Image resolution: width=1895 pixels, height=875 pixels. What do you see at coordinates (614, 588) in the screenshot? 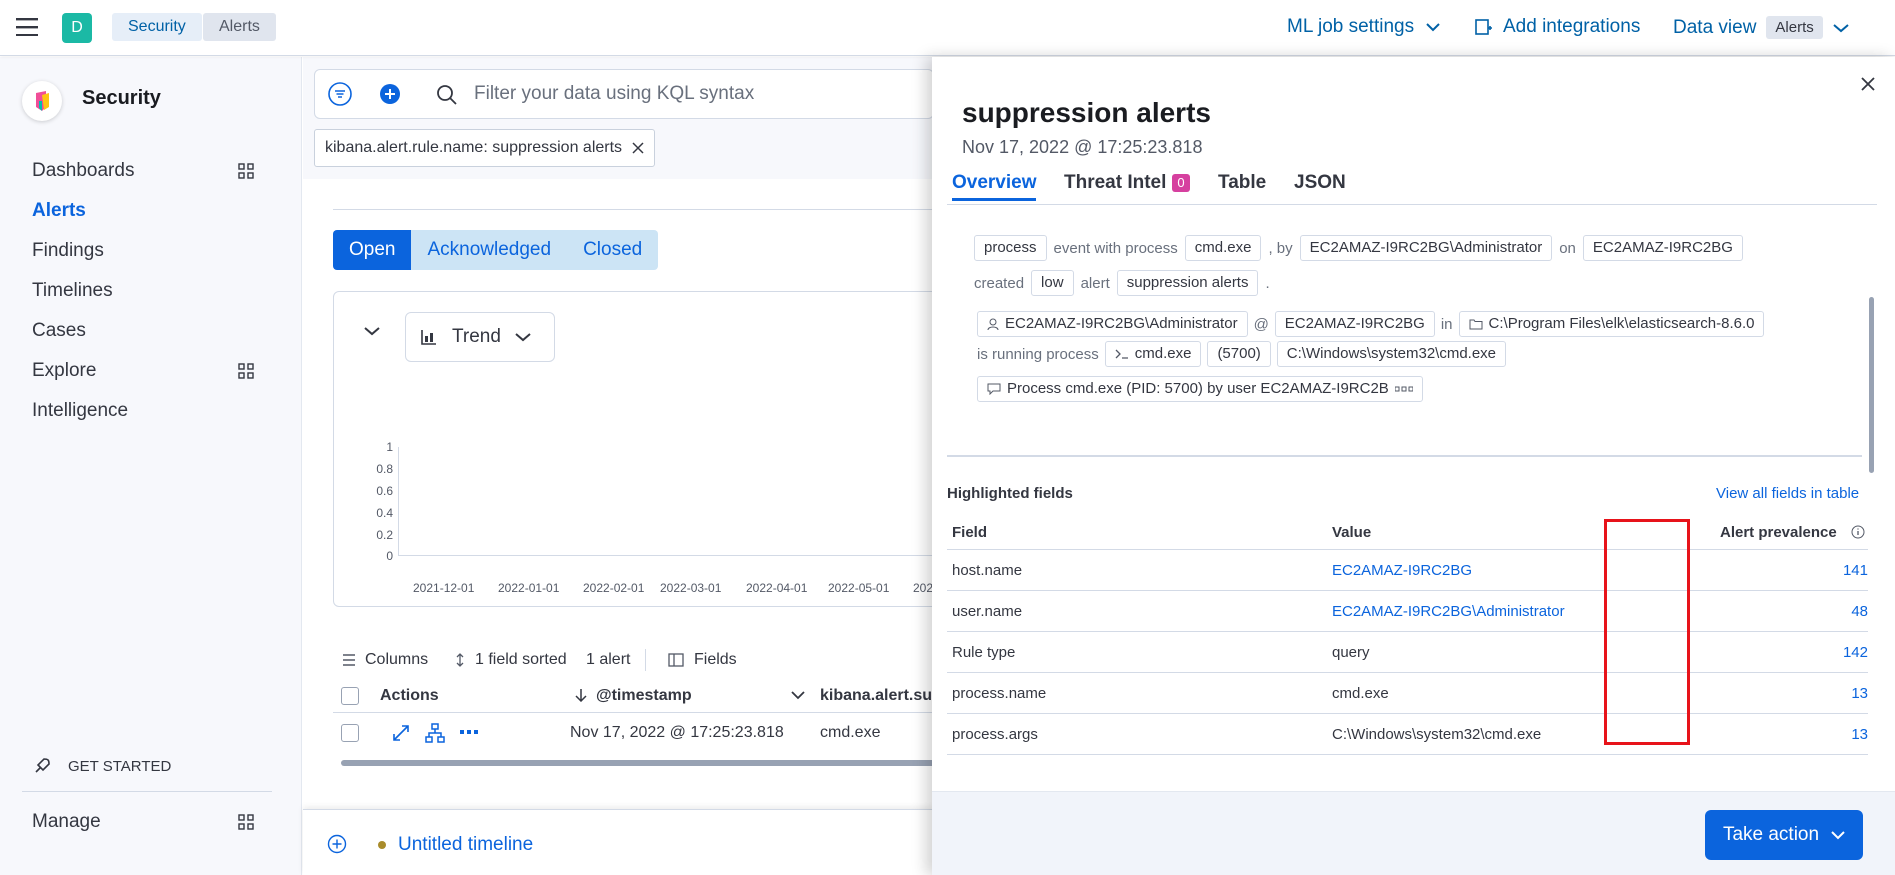
I see `x-tick: 2022-02-01` at bounding box center [614, 588].